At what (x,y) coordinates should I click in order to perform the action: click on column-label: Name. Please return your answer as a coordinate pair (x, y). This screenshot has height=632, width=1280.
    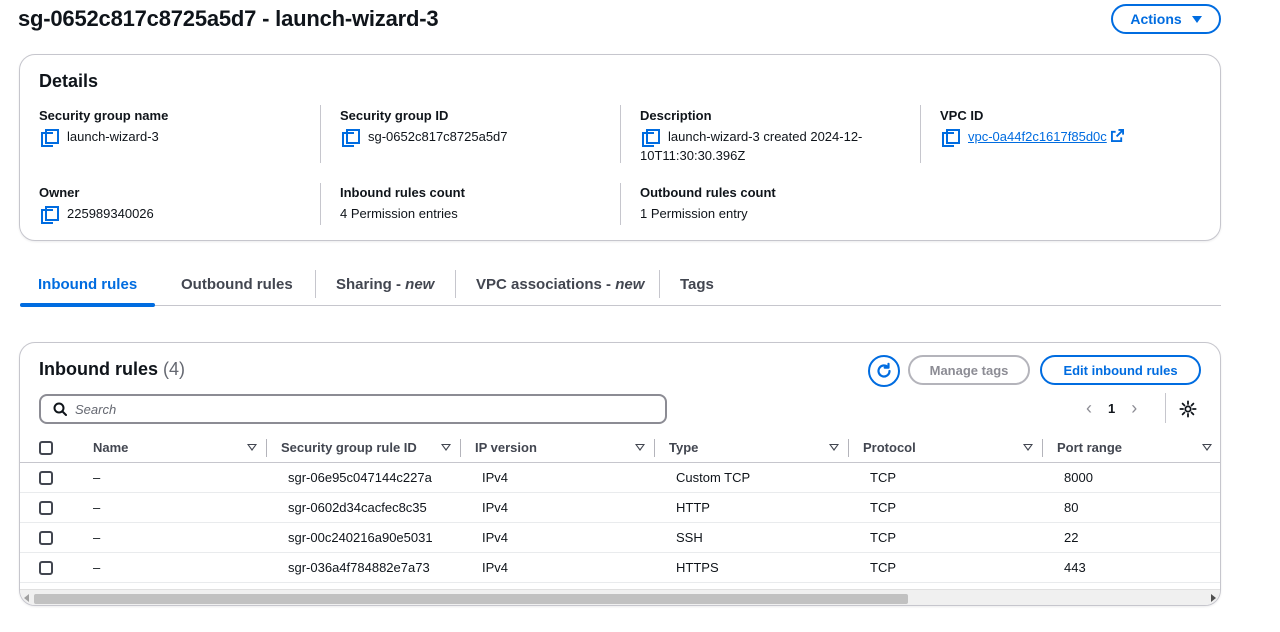
    Looking at the image, I should click on (111, 447).